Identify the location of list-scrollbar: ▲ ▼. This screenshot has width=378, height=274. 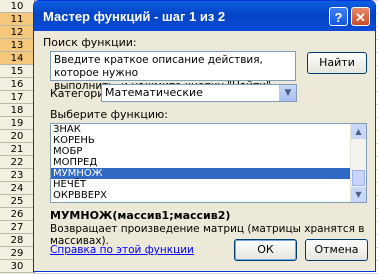
(358, 163).